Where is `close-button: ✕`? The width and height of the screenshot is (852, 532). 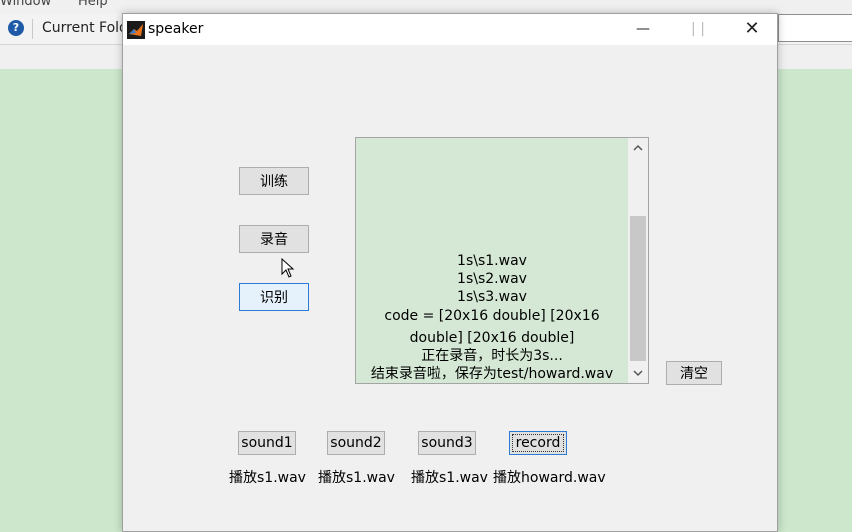
close-button: ✕ is located at coordinates (752, 29).